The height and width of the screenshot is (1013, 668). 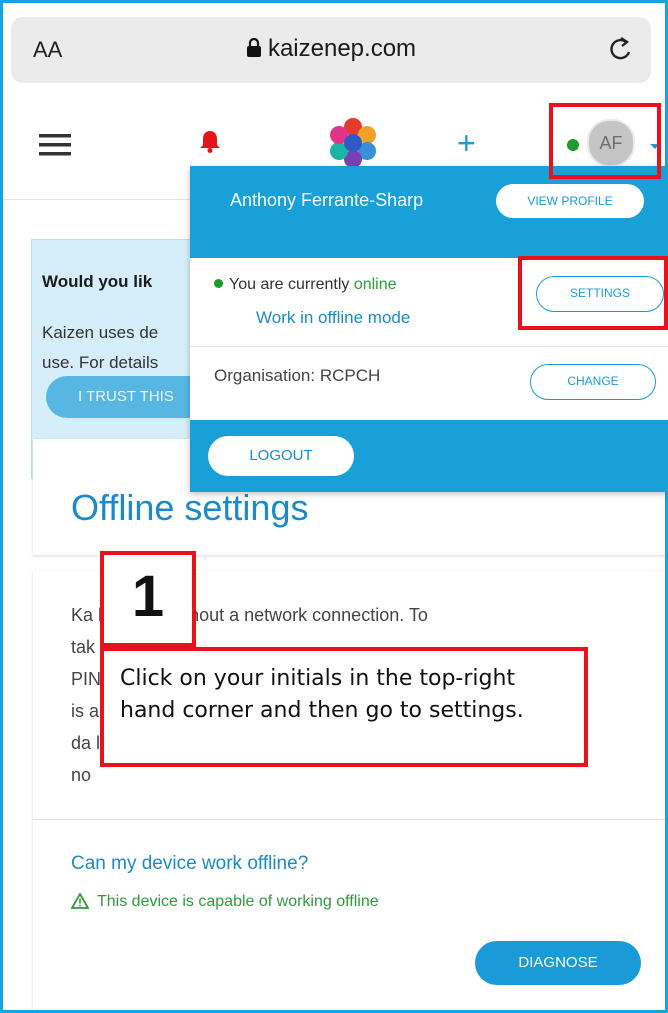 I want to click on view-profile-button: VIEW PROFILE, so click(x=570, y=201).